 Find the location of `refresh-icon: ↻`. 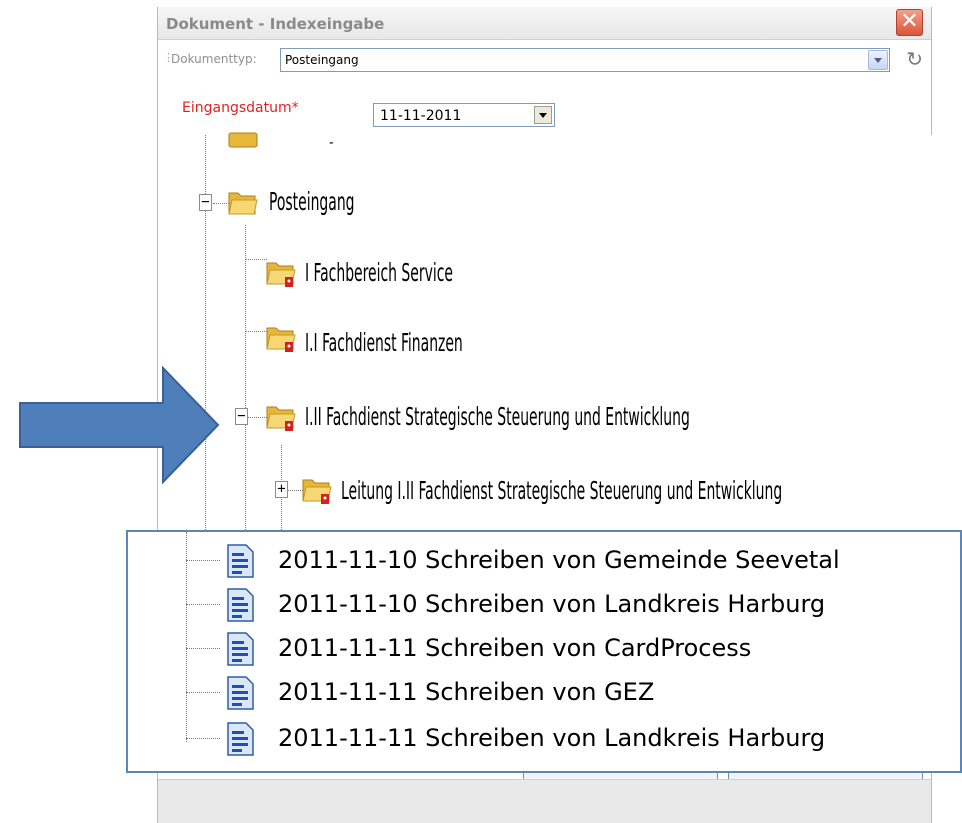

refresh-icon: ↻ is located at coordinates (914, 59).